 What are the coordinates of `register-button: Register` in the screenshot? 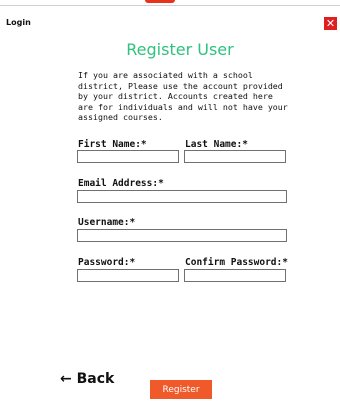 It's located at (181, 389).